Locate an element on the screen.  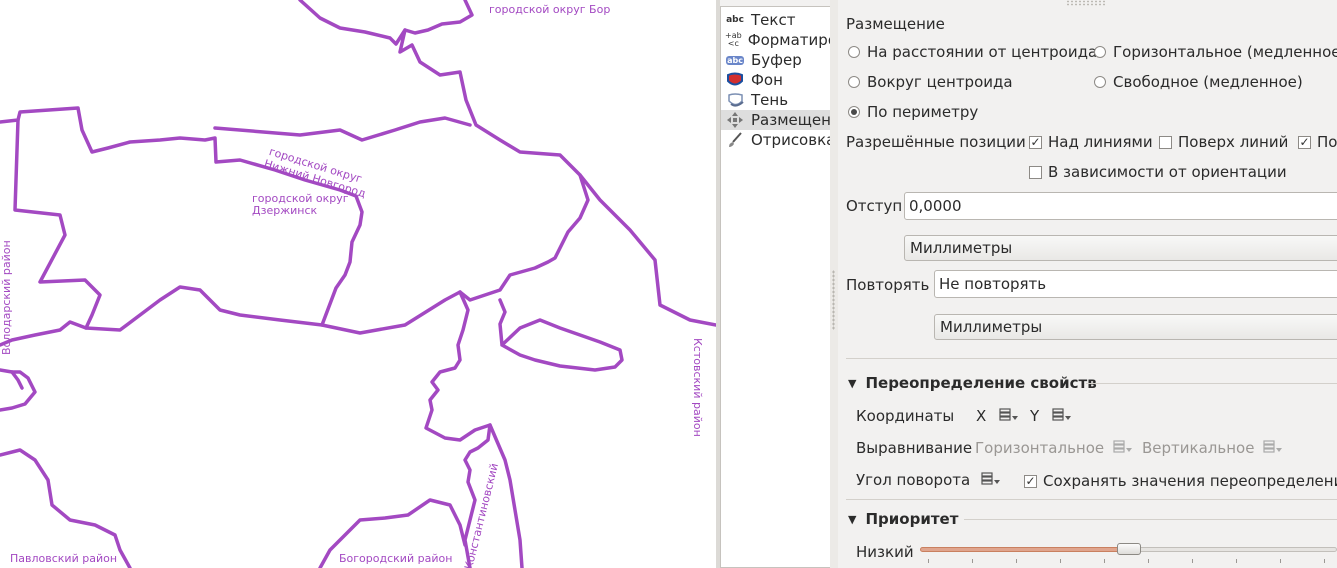
nav-item-label: Буфер is located at coordinates (776, 60).